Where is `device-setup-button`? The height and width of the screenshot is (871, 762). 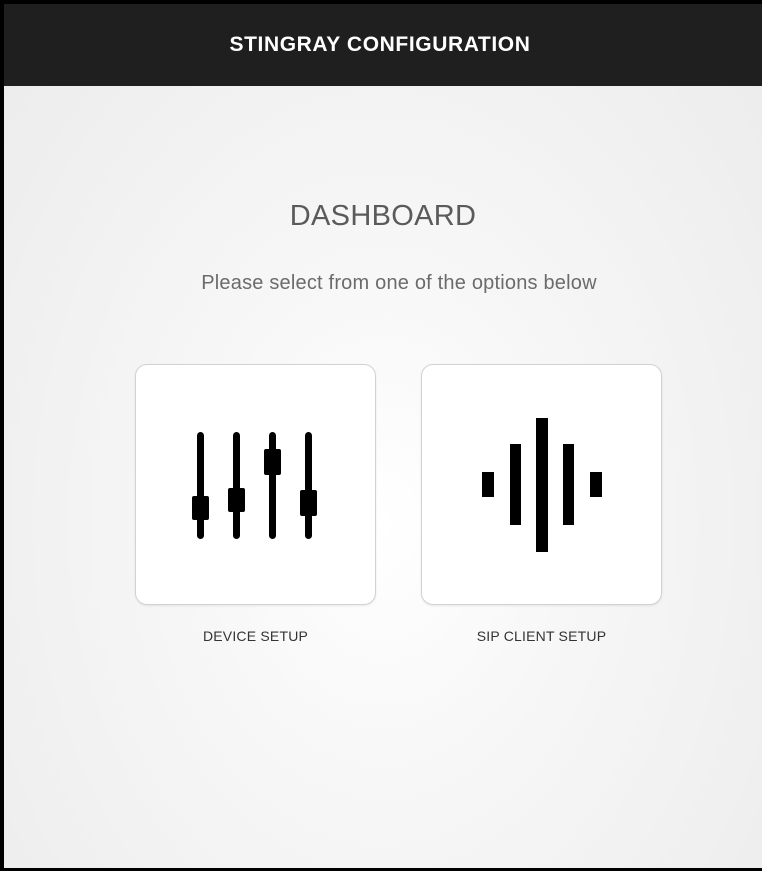
device-setup-button is located at coordinates (255, 484).